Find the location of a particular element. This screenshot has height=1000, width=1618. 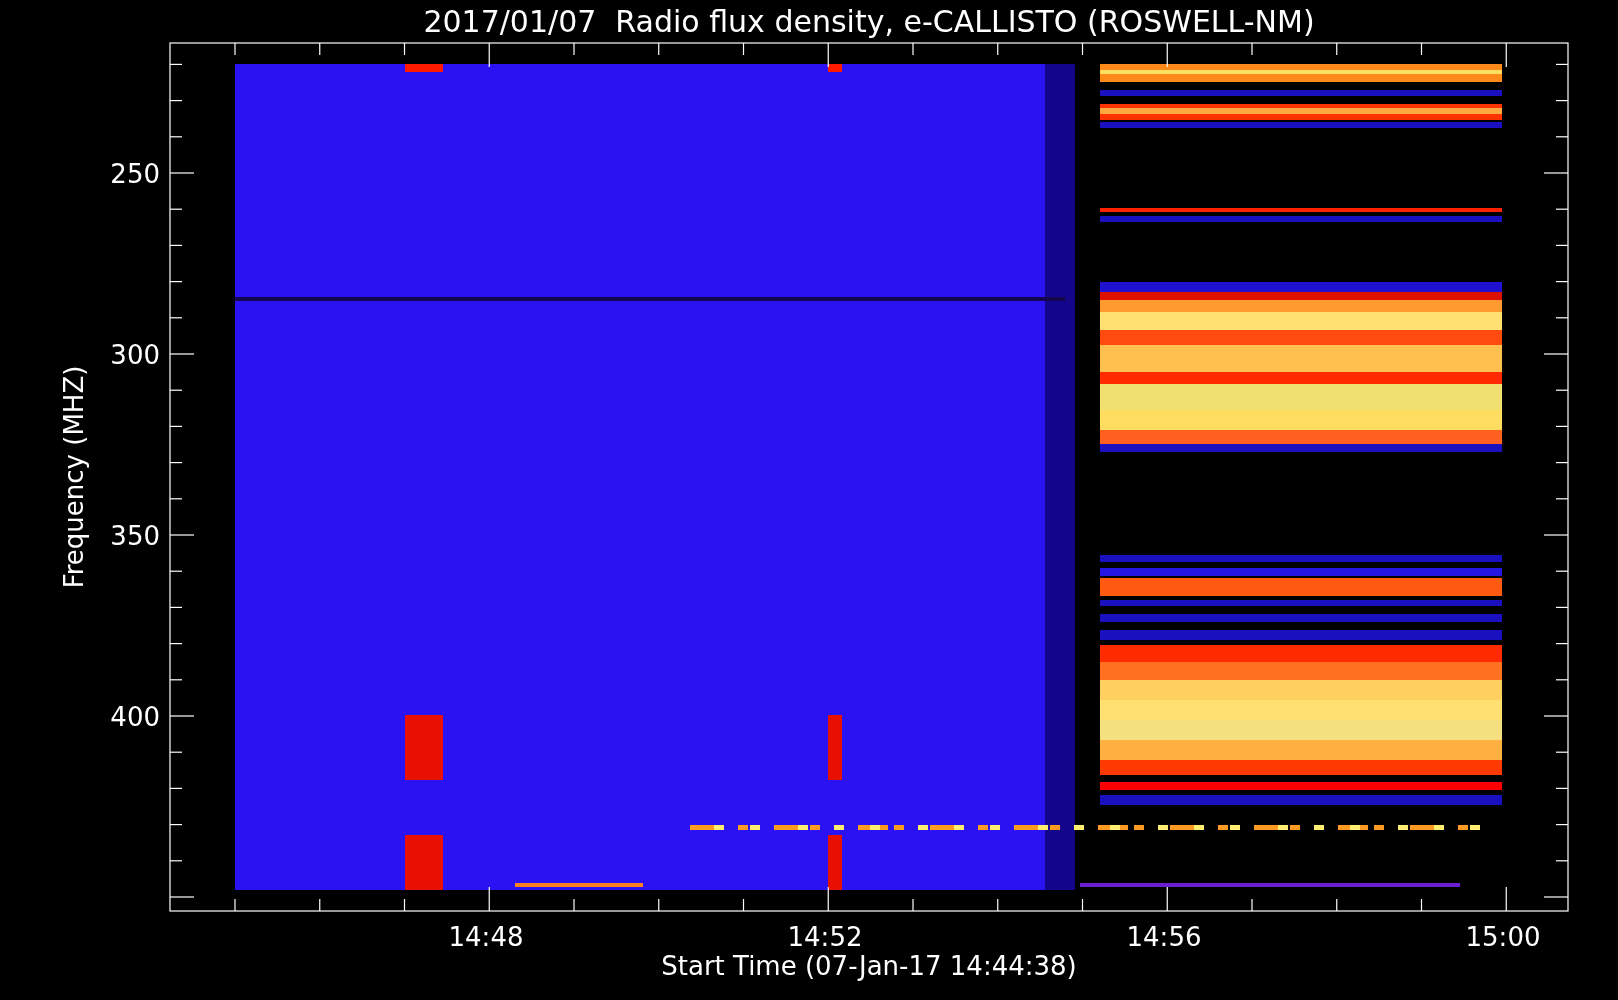

x-tick-label: 15:00 is located at coordinates (1503, 937).